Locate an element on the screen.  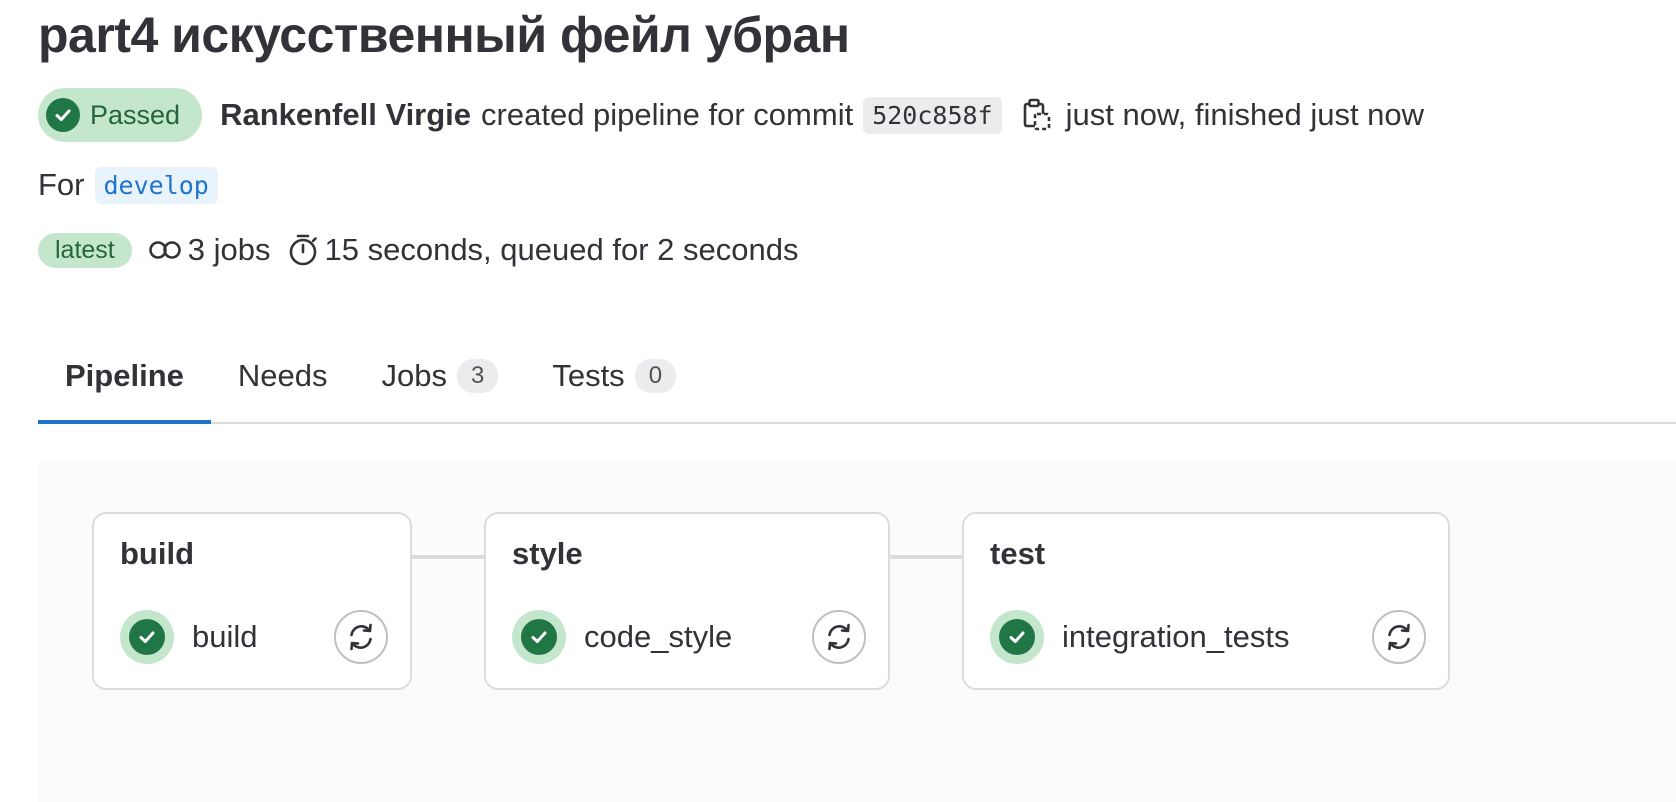
status-badge: Passed is located at coordinates (120, 115).